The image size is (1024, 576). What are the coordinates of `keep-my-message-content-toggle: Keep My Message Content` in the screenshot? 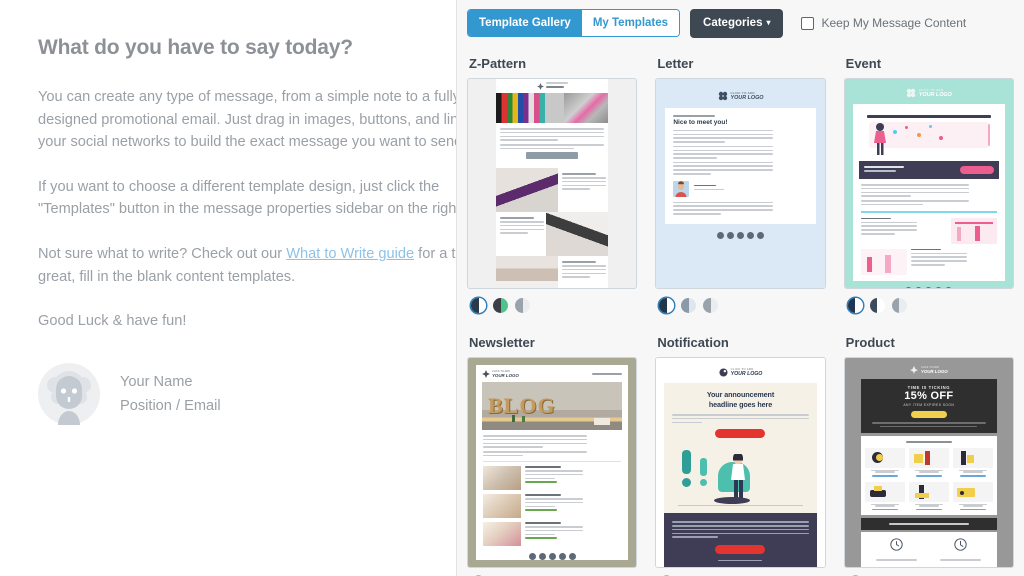 It's located at (883, 23).